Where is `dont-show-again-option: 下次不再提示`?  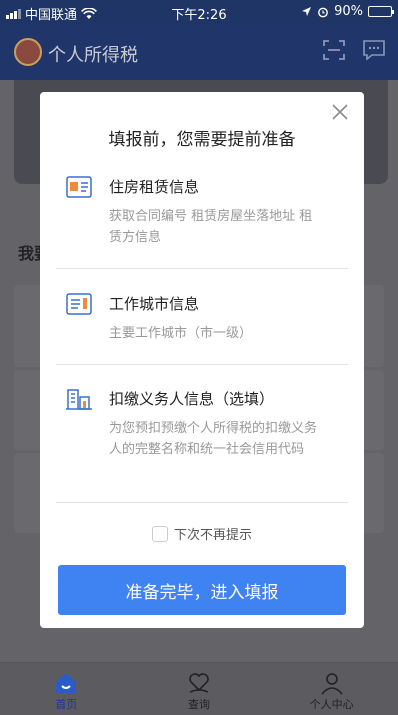
dont-show-again-option: 下次不再提示 is located at coordinates (202, 533).